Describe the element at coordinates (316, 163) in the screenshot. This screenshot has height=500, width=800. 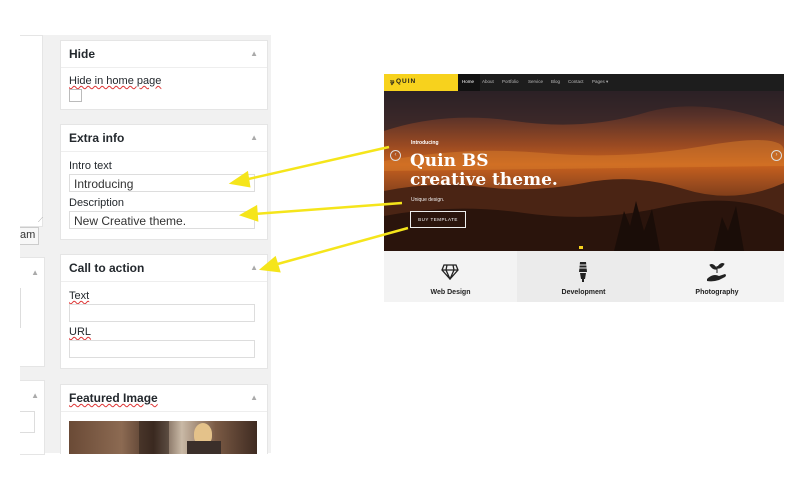
I see `arrow-intro-line` at that location.